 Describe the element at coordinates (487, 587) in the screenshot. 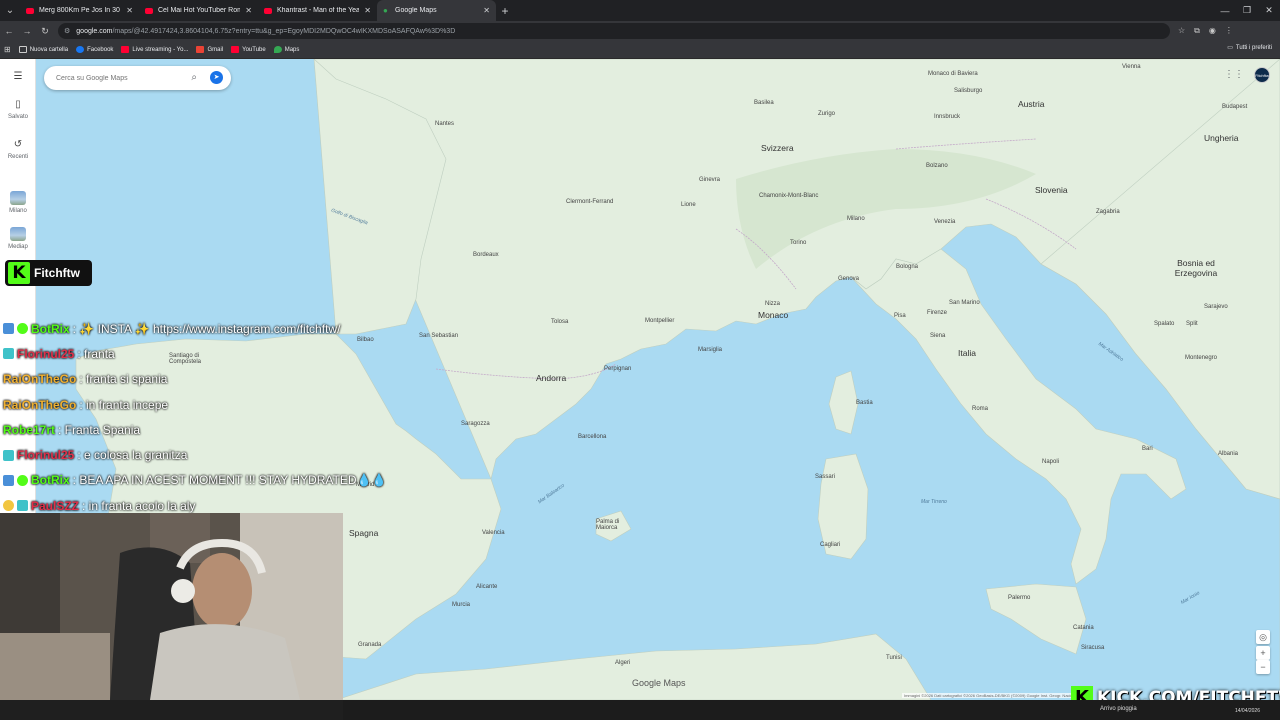

I see `label-city: Alicante` at that location.